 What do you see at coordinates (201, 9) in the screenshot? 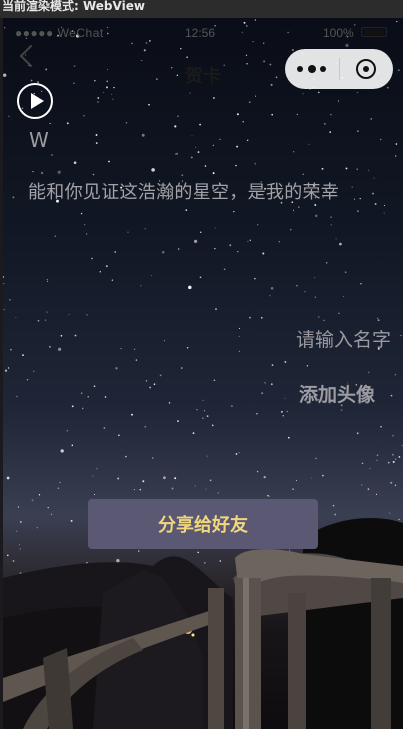
I see `devtools-render-mode-bar: 当前渲染模式: WebView` at bounding box center [201, 9].